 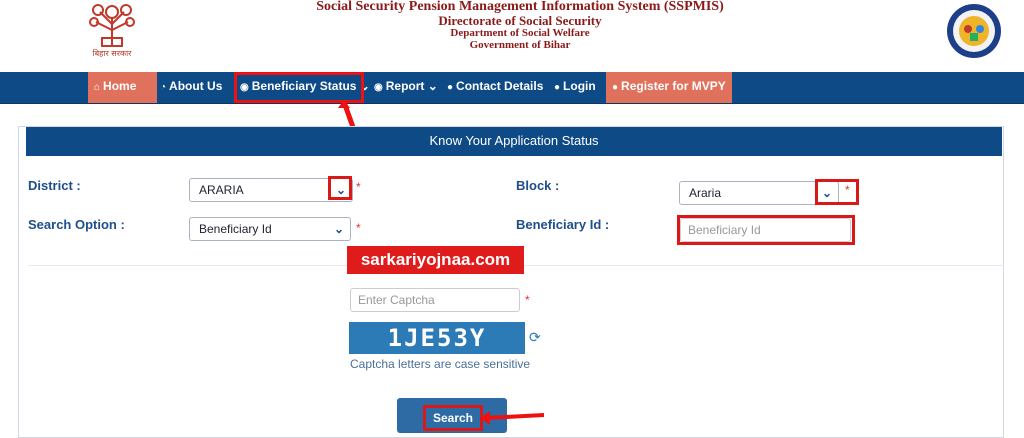 What do you see at coordinates (435, 260) in the screenshot?
I see `watermark-banner: sarkariyojnaa.com` at bounding box center [435, 260].